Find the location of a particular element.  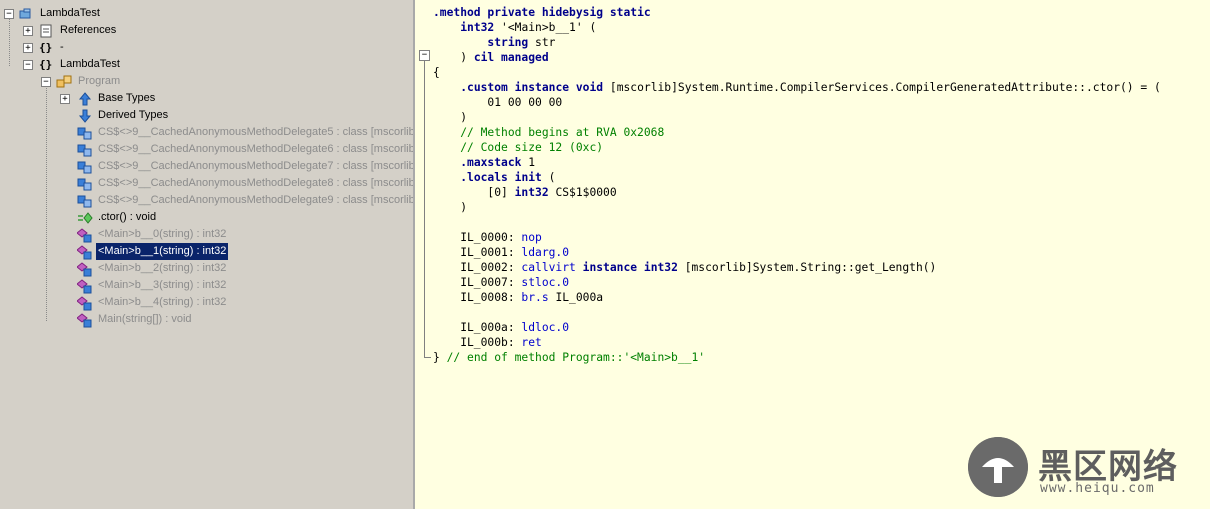

tree-node-class: − Program is located at coordinates (61, 81).